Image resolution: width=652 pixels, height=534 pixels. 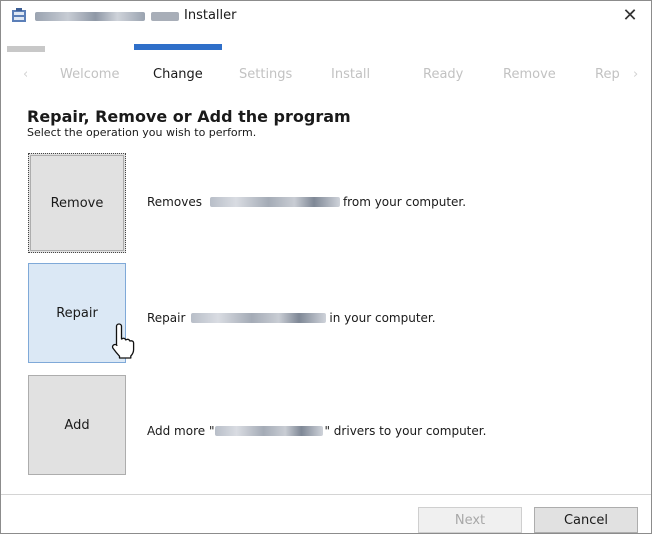 I want to click on chevron-left-icon: ‹, so click(x=25, y=74).